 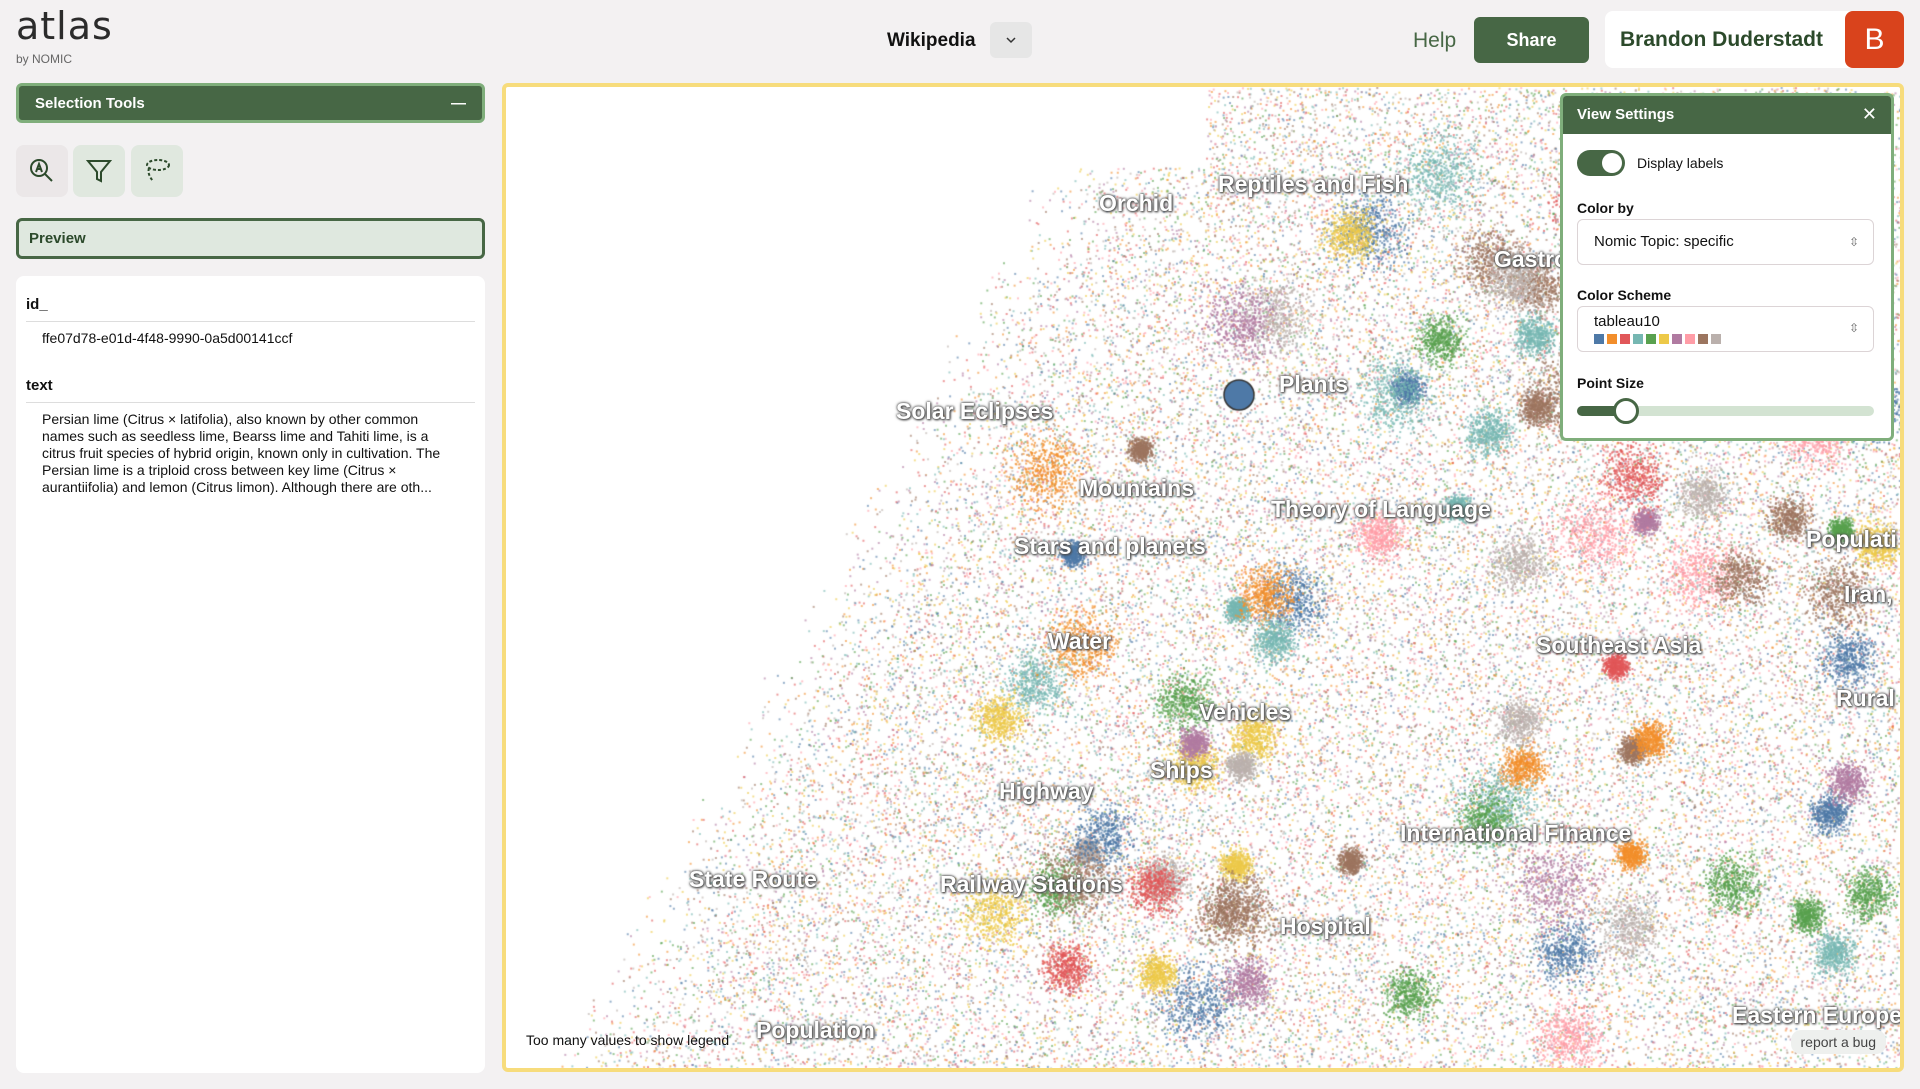 I want to click on selection-tools-header: Selection Tools —, so click(x=250, y=103).